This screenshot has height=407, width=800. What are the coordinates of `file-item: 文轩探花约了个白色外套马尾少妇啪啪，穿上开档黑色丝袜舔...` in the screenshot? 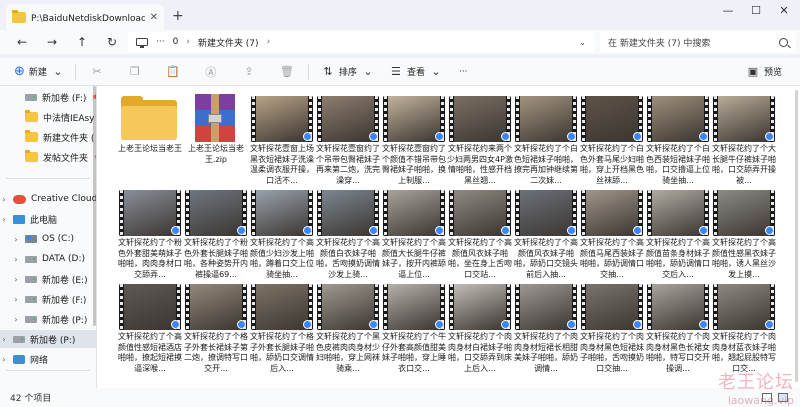 It's located at (612, 141).